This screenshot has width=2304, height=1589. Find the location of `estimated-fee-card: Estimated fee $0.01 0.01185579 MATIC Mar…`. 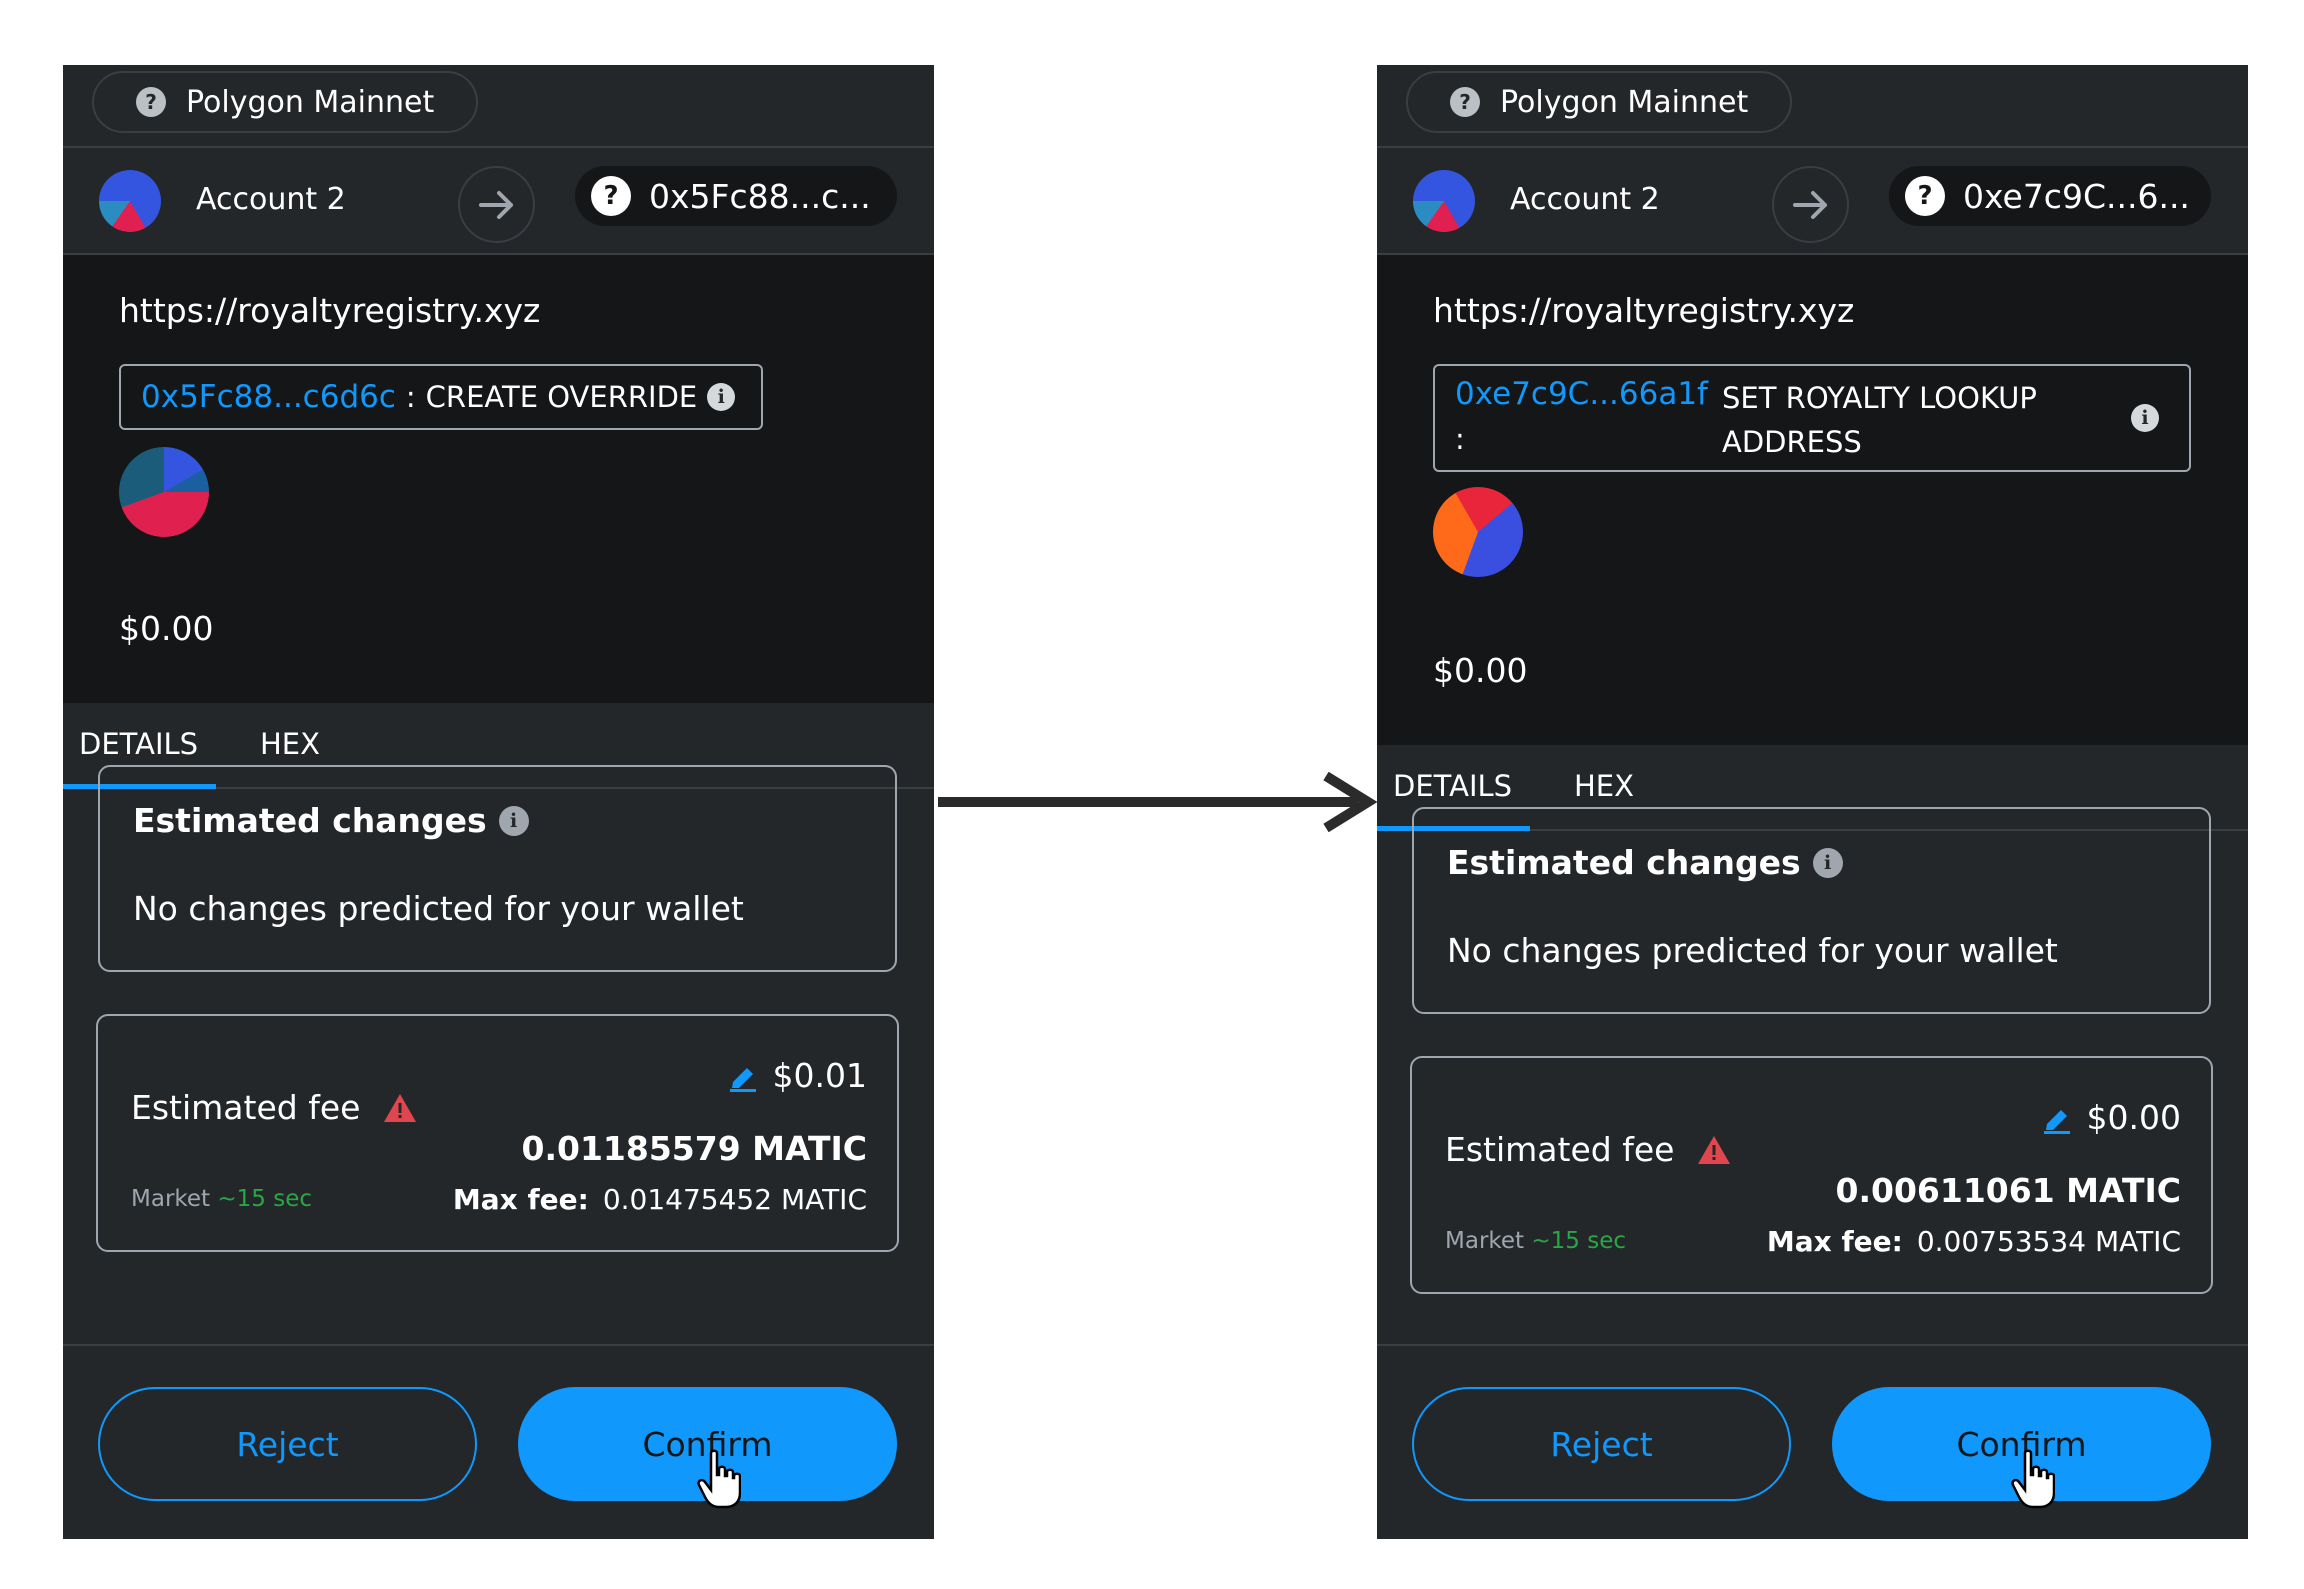

estimated-fee-card: Estimated fee $0.01 0.01185579 MATIC Mar… is located at coordinates (497, 1133).